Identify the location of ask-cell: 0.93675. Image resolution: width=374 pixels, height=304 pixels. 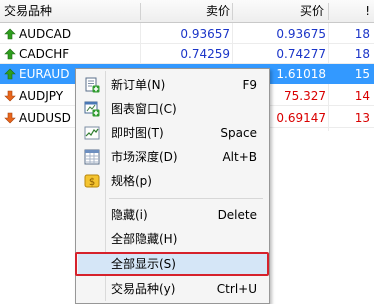
(301, 34).